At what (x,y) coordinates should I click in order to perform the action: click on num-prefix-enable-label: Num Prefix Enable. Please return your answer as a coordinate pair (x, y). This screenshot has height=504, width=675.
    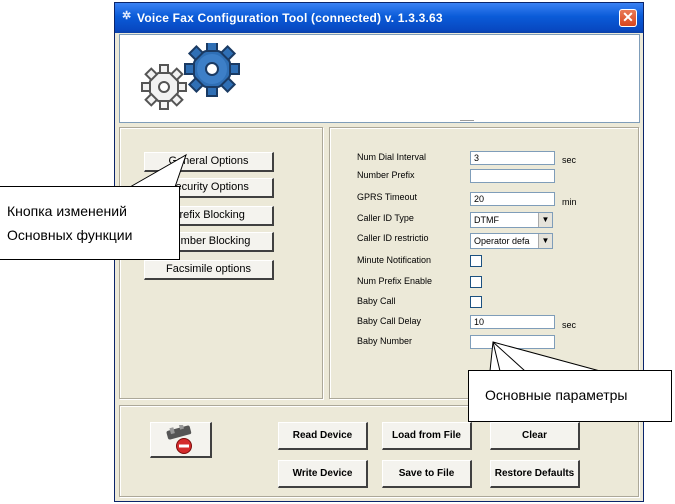
    Looking at the image, I should click on (395, 281).